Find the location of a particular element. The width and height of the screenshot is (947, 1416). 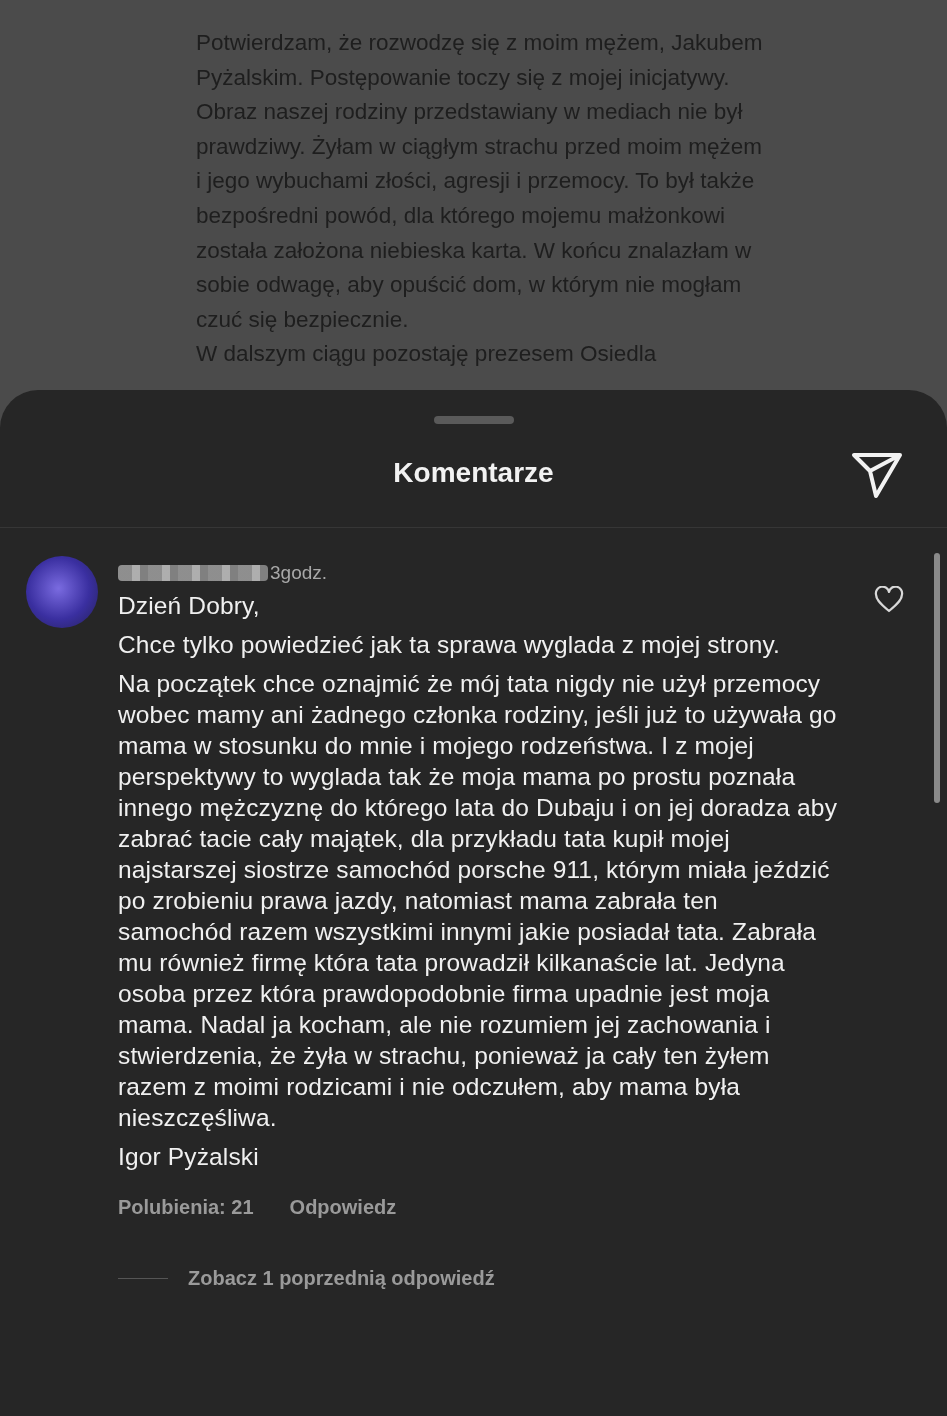

comment-text: Chce tylko powiedzieć jak ta sprawa wyglada z mojej strony. is located at coordinates (449, 645).